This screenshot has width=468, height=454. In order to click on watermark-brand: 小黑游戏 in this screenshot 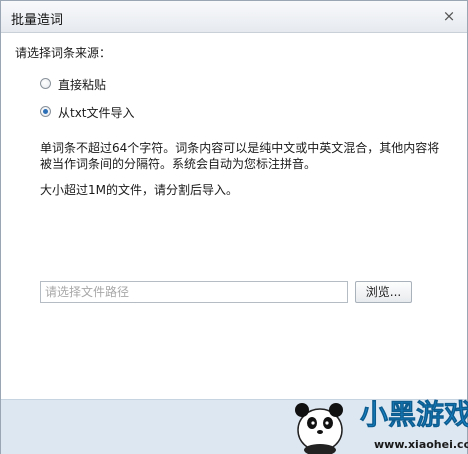, I will do `click(414, 414)`.